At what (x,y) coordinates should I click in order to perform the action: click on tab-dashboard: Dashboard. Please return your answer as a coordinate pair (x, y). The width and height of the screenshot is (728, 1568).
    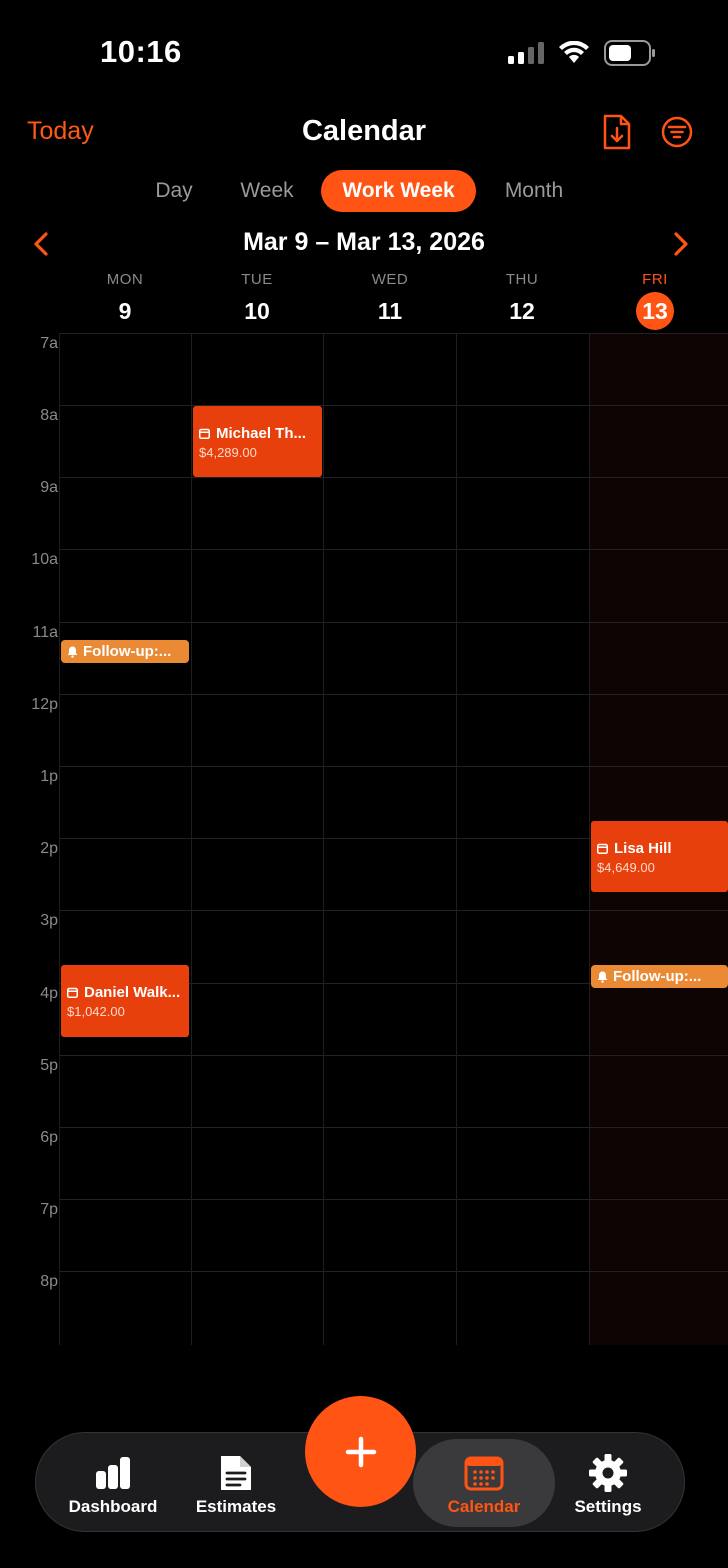
    Looking at the image, I should click on (113, 1483).